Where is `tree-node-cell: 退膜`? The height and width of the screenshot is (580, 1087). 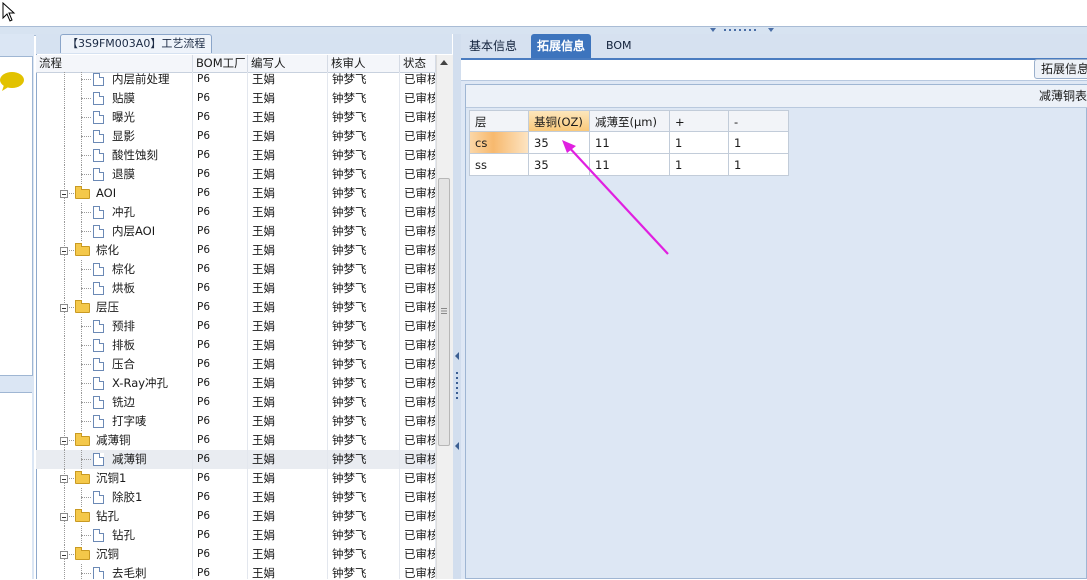
tree-node-cell: 退膜 is located at coordinates (114, 174).